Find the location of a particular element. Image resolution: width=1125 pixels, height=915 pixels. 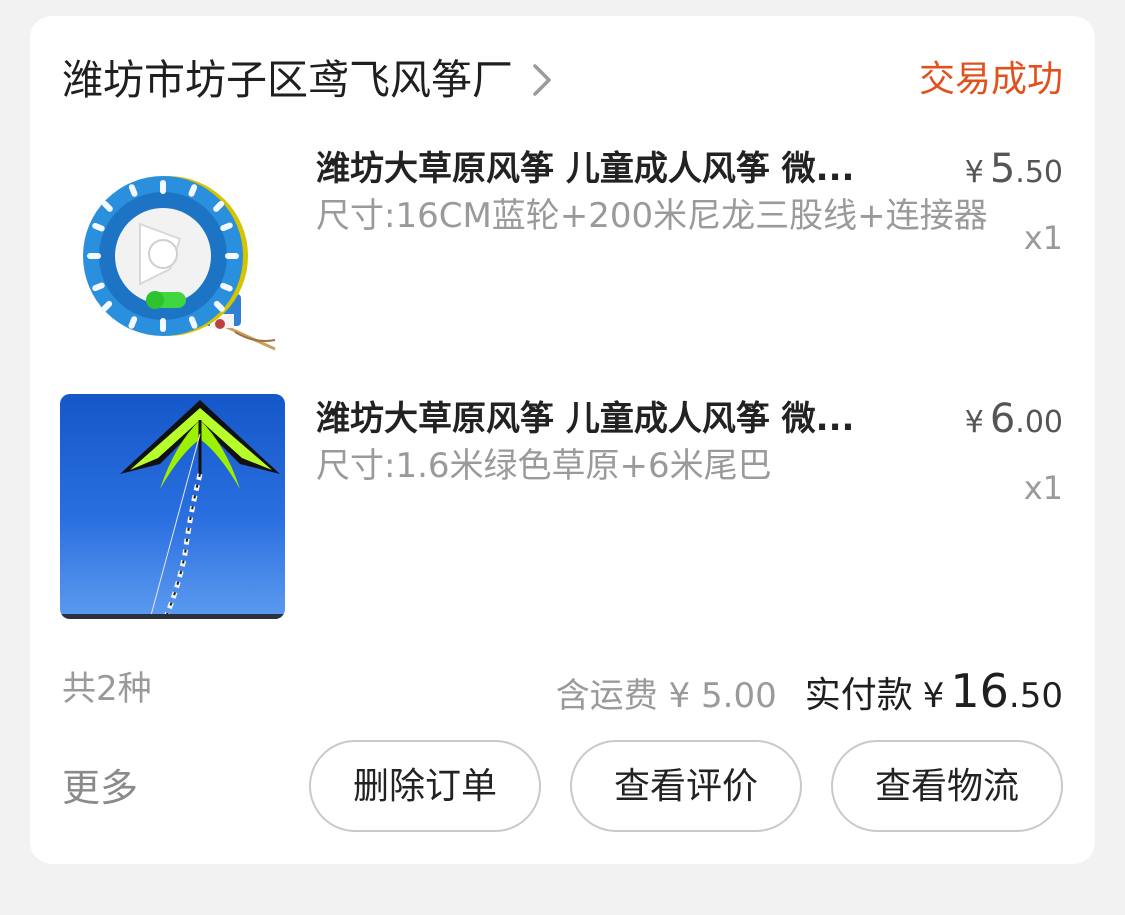

shipping-fee: 含运费 ¥ 5.00 is located at coordinates (666, 696).